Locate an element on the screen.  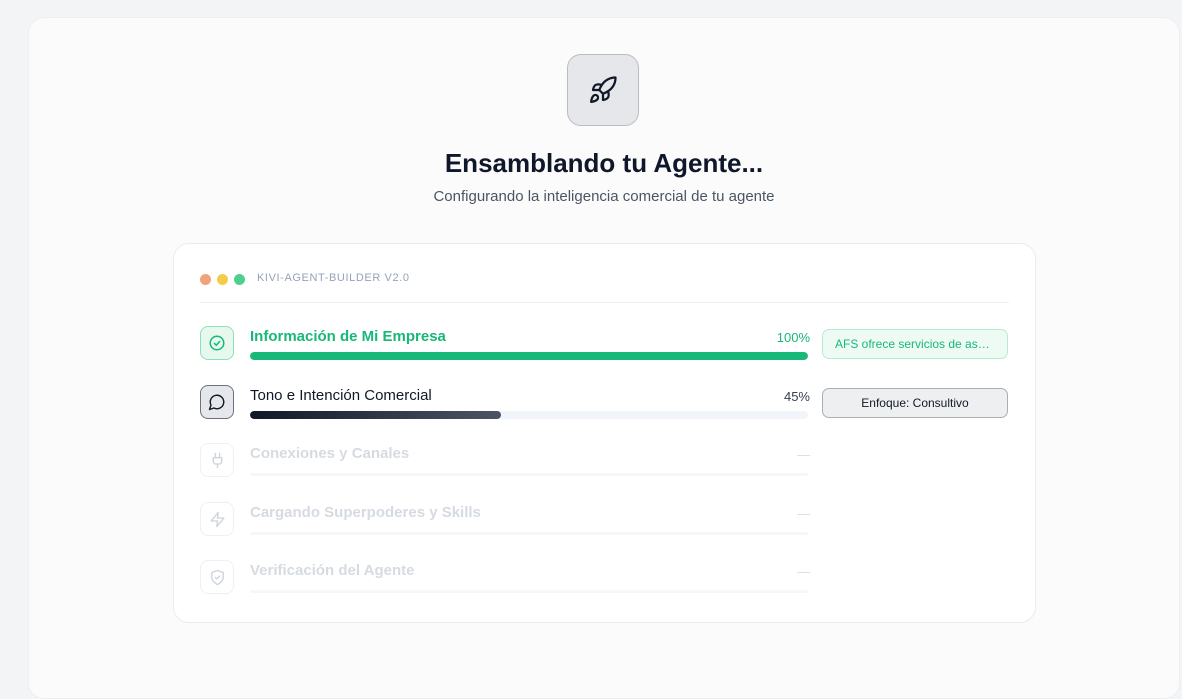
step-label: Tono e Intención Comercial is located at coordinates (341, 395).